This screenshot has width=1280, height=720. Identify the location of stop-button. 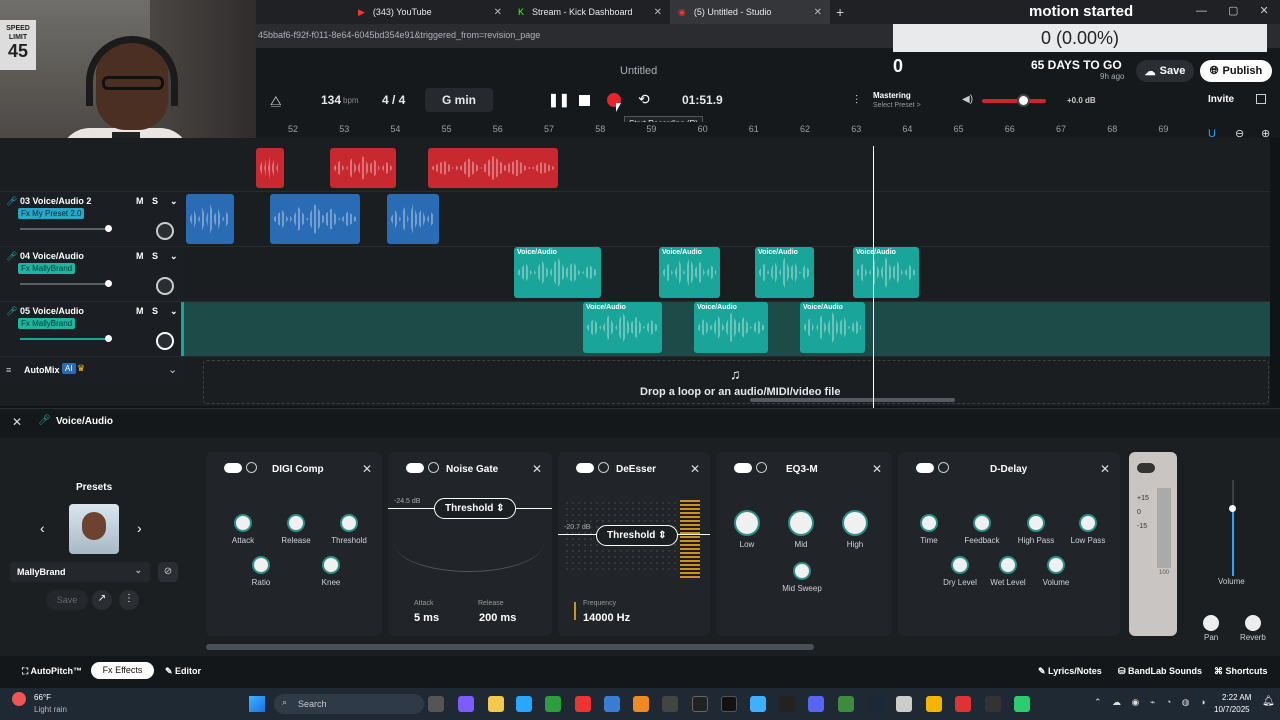
(584, 100).